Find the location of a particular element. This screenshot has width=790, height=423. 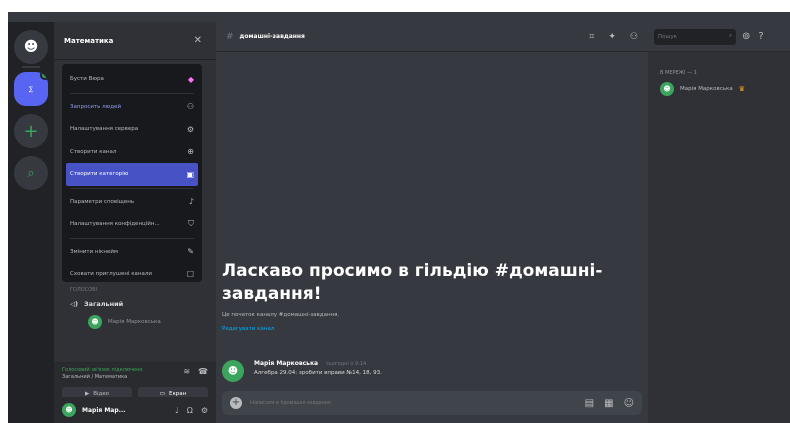

menu-item-label: Бусти Вюра is located at coordinates (87, 79).